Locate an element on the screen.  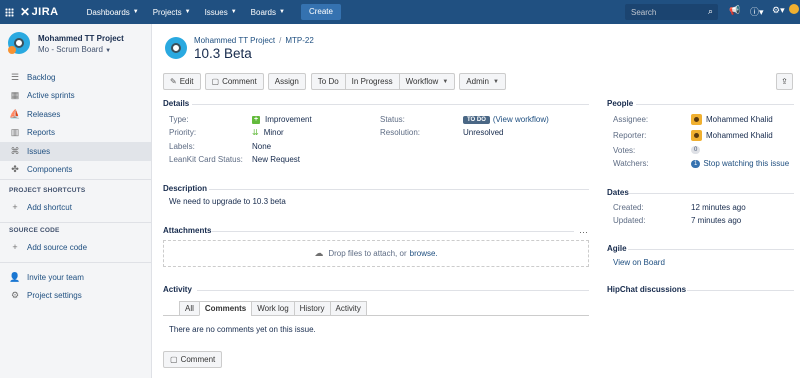
project-name: Mohammed TT Project is located at coordinates (98, 38).